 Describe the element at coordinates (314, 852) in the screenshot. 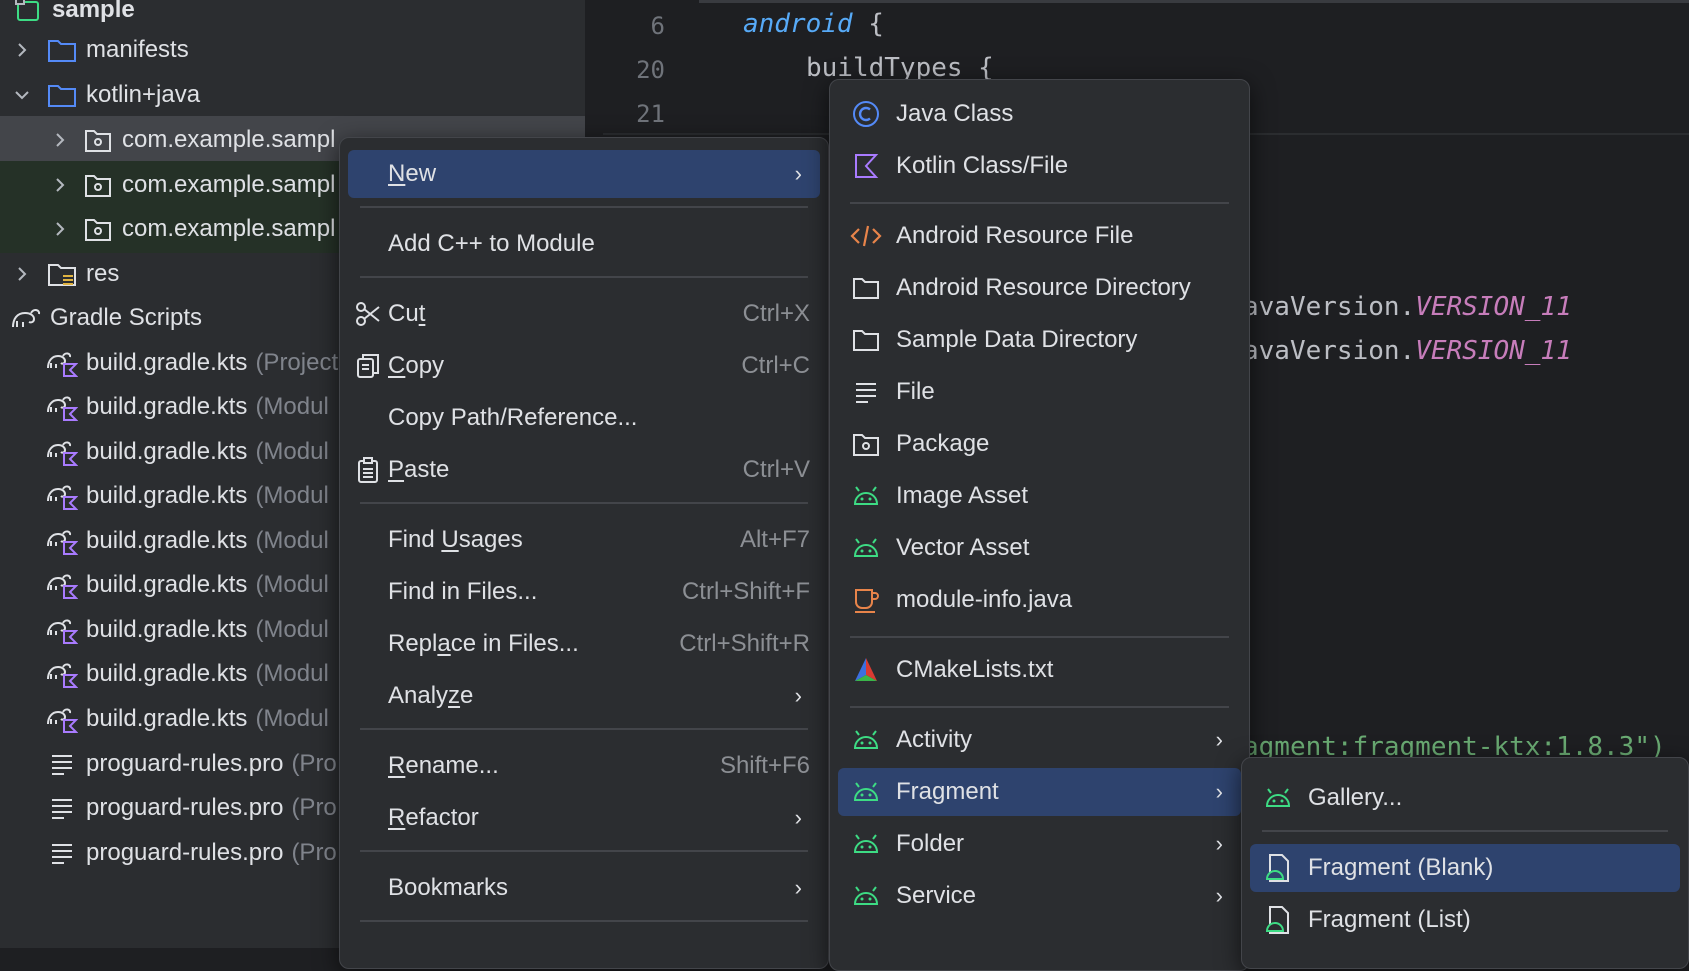

I see `tree-item-hint: (Pro` at that location.